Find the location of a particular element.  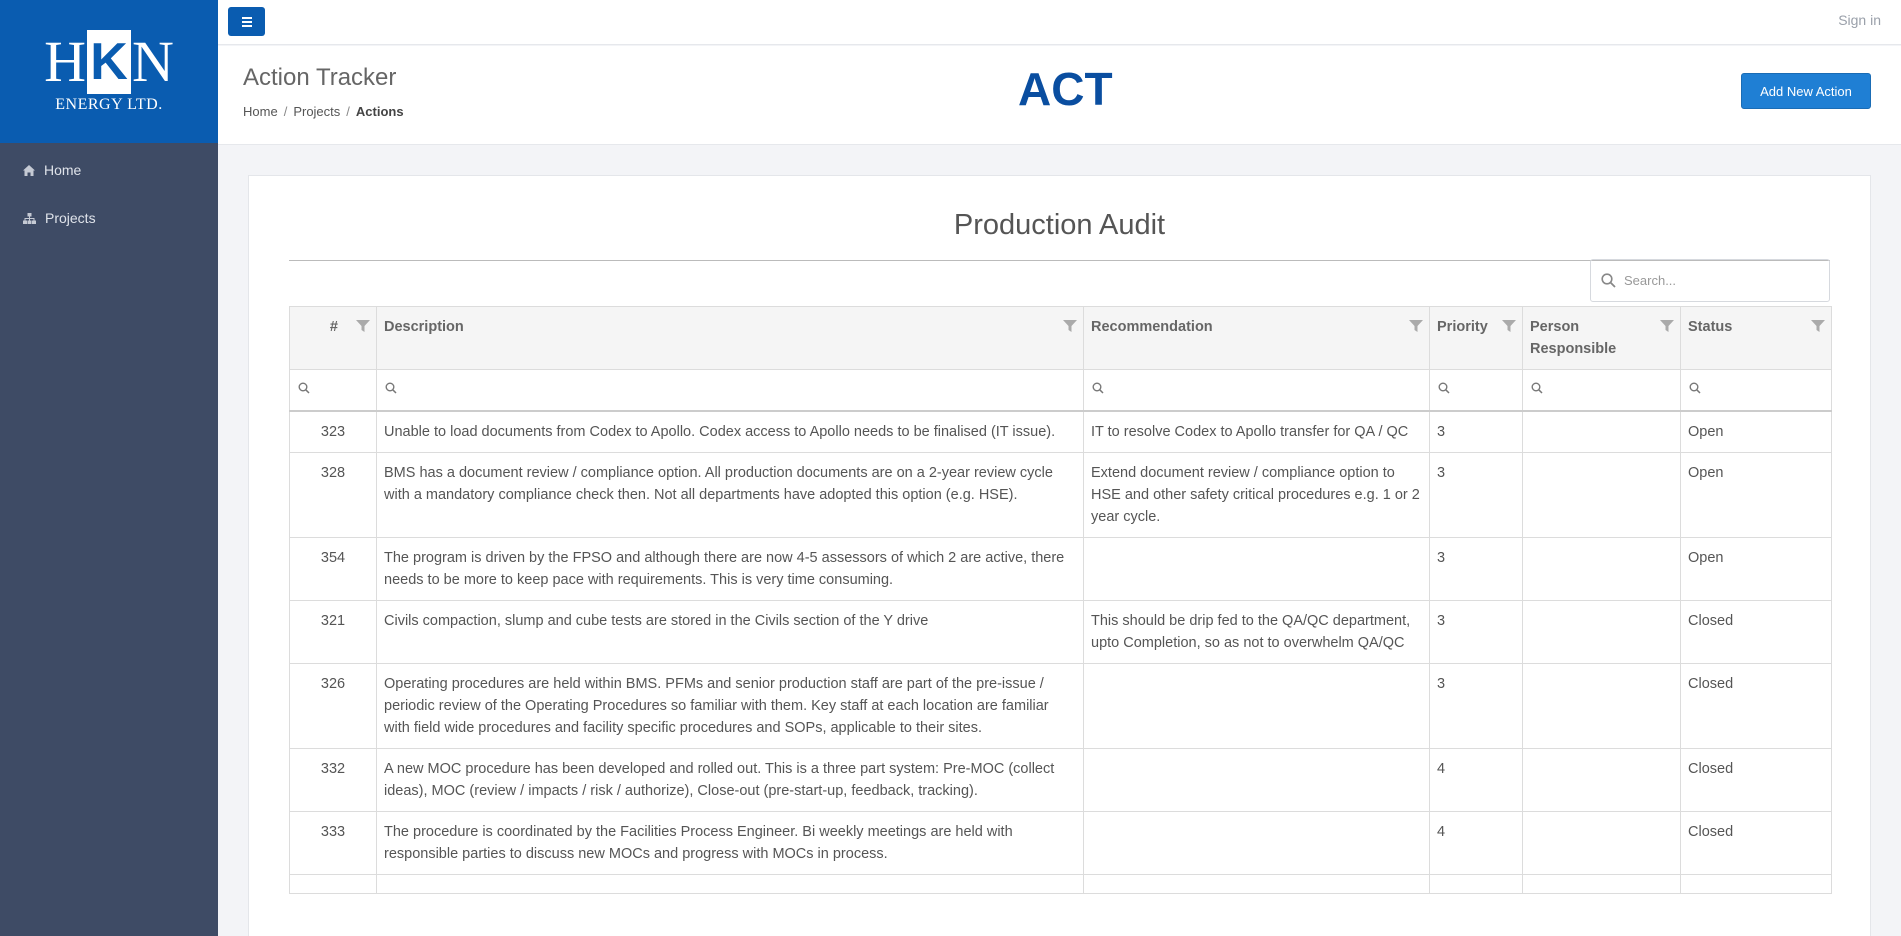

company-logo: H K N ENERGY LTD. is located at coordinates (109, 71).